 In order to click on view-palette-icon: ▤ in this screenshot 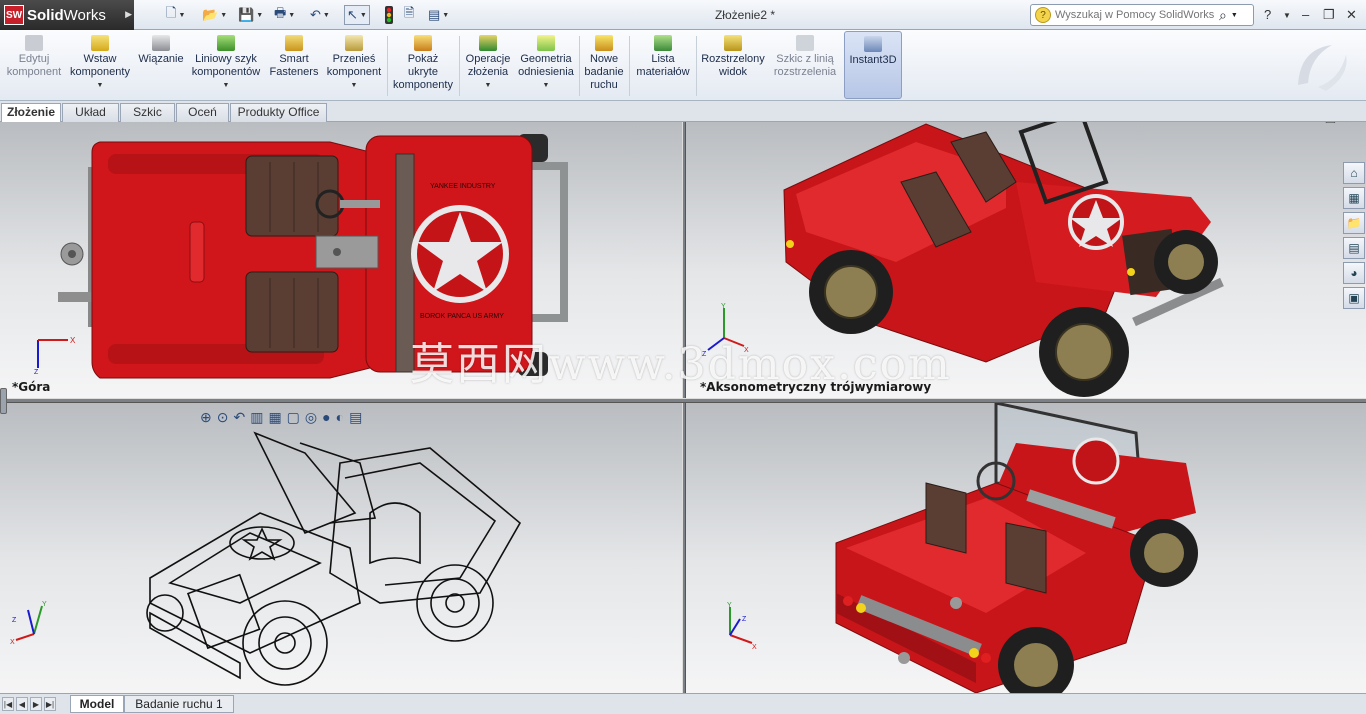, I will do `click(1354, 248)`.